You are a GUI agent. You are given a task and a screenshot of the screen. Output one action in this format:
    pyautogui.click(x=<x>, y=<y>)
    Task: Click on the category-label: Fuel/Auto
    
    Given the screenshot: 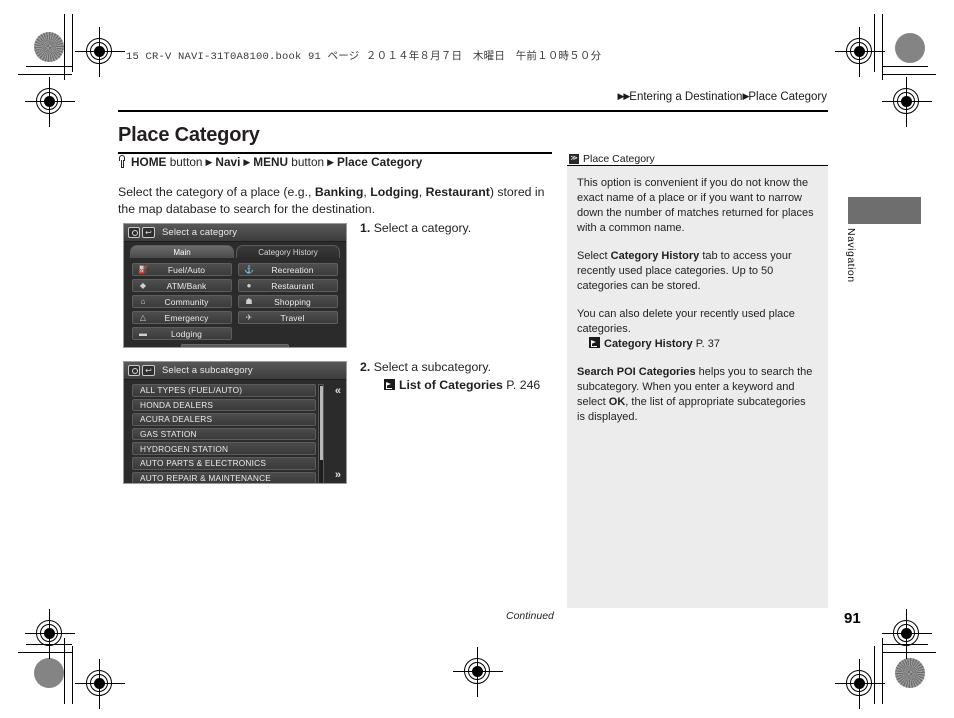 What is the action you would take?
    pyautogui.click(x=186, y=269)
    